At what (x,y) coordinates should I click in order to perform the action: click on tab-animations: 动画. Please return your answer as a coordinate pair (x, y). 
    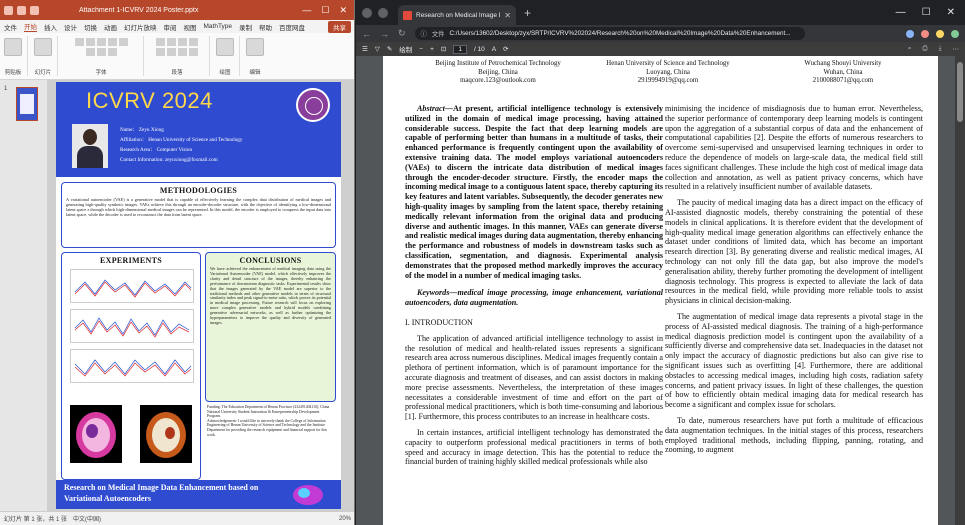
    Looking at the image, I should click on (110, 27).